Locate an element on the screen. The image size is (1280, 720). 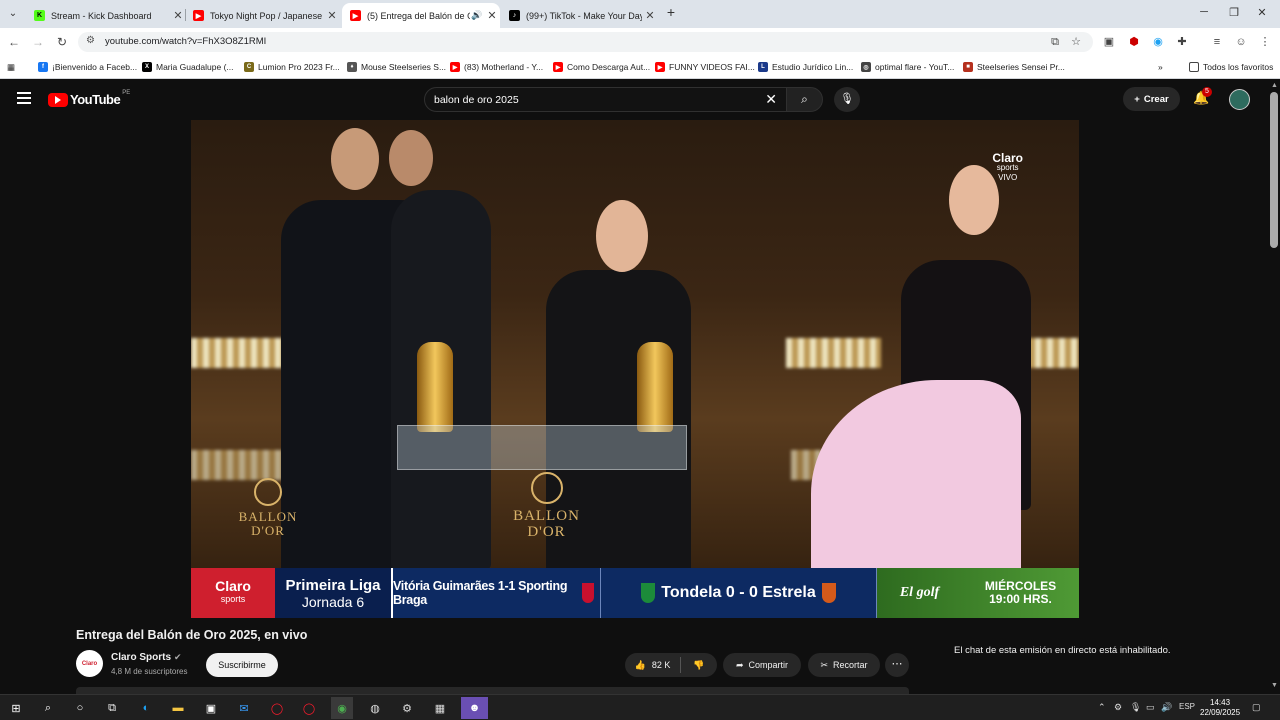
back-arrow-icon: ← is located at coordinates (14, 42).